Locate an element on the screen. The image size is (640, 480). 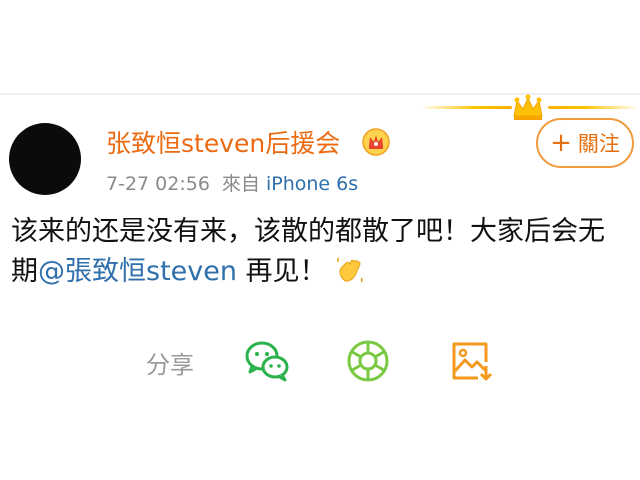
moments-icon is located at coordinates (368, 361).